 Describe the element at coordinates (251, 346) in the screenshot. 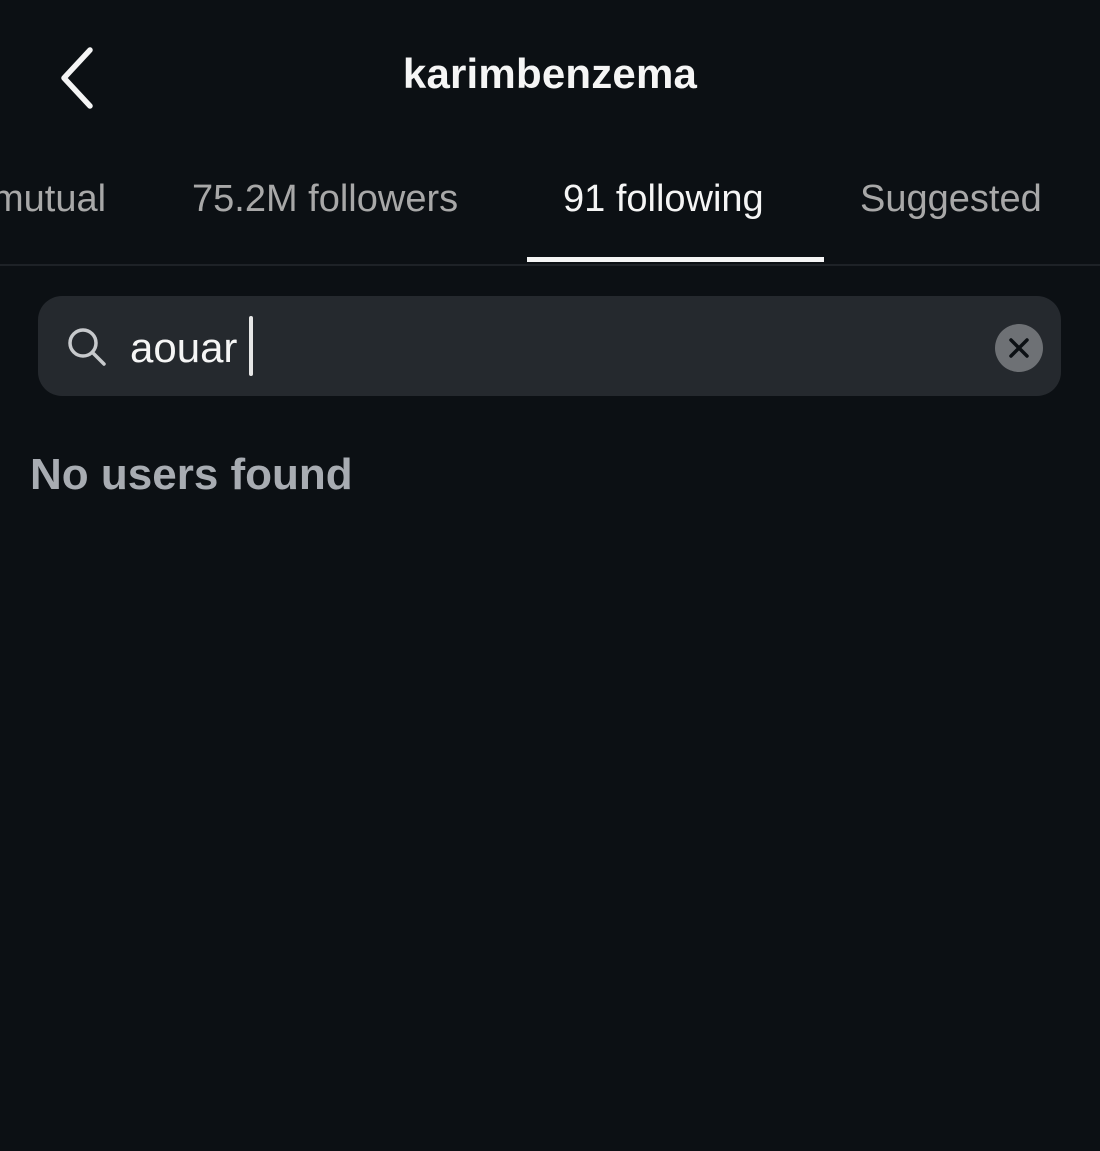

I see `text-cursor` at that location.